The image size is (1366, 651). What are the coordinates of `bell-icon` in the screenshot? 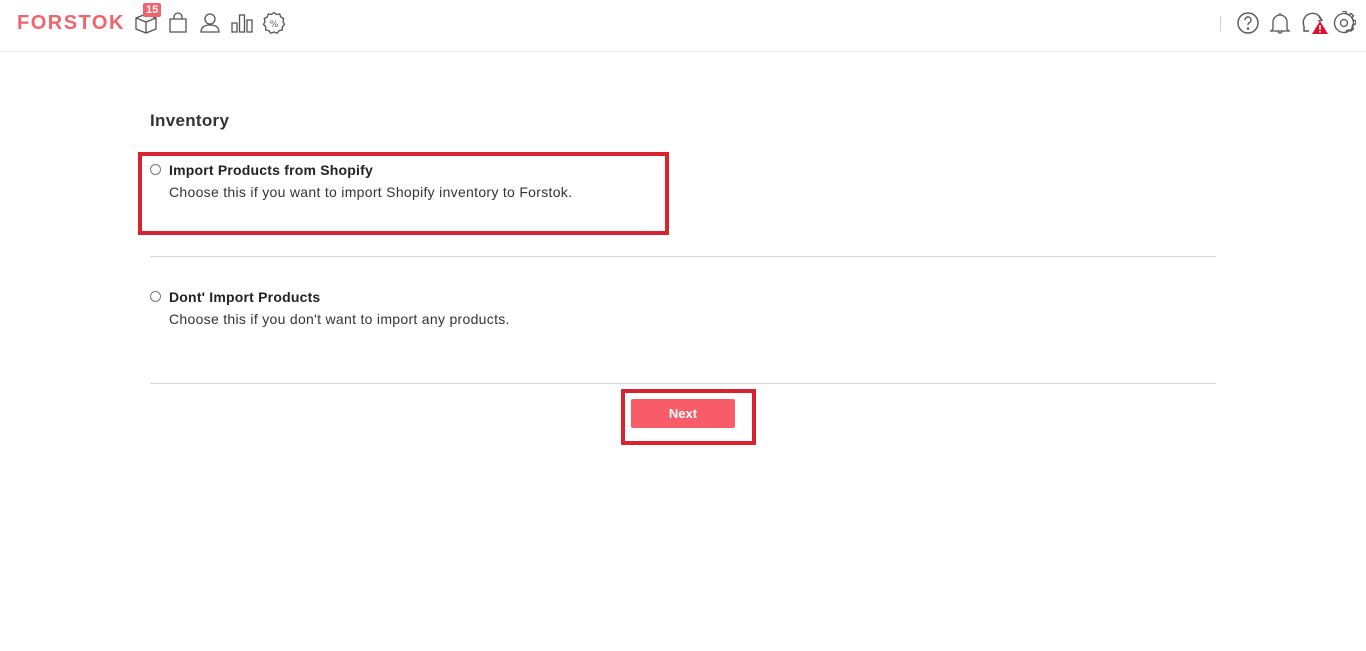 It's located at (1280, 23).